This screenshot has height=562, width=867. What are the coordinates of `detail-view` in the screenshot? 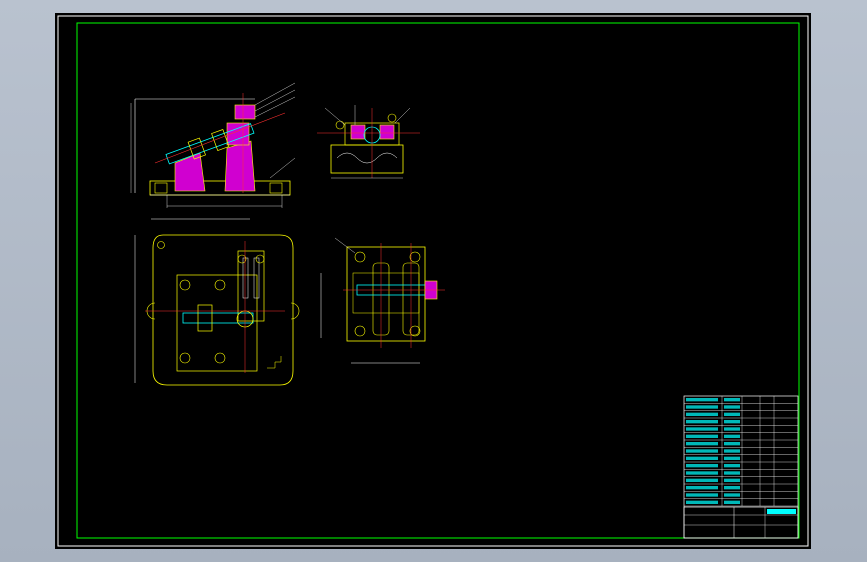 It's located at (382, 300).